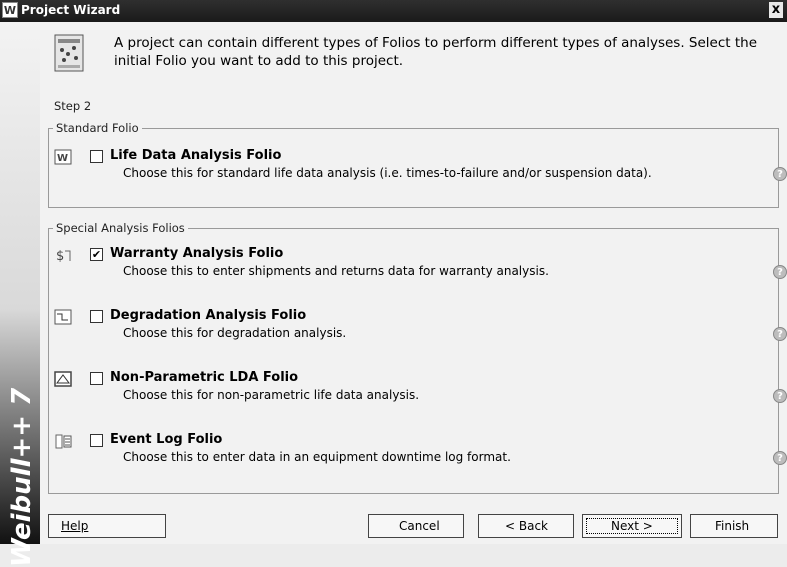 Image resolution: width=787 pixels, height=567 pixels. I want to click on folio-name: Non-Parametric LDA Folio, so click(204, 377).